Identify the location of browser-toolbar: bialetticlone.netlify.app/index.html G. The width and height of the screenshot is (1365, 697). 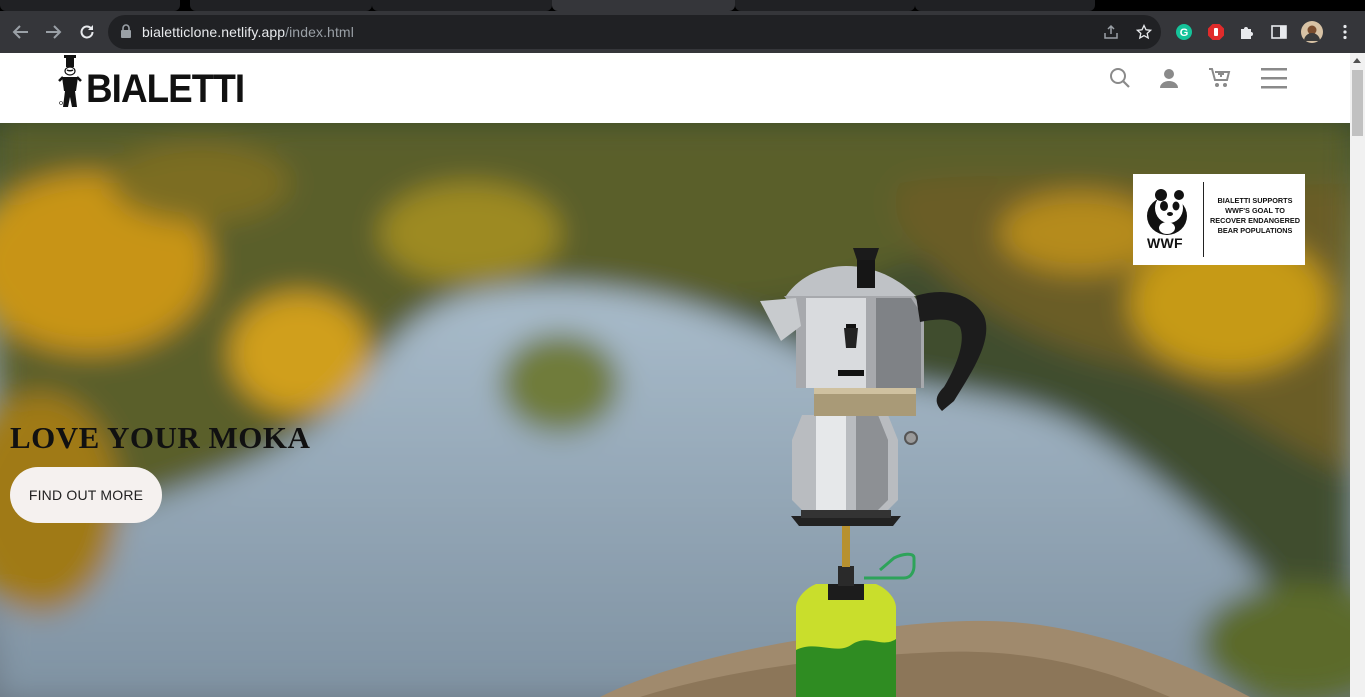
(682, 32).